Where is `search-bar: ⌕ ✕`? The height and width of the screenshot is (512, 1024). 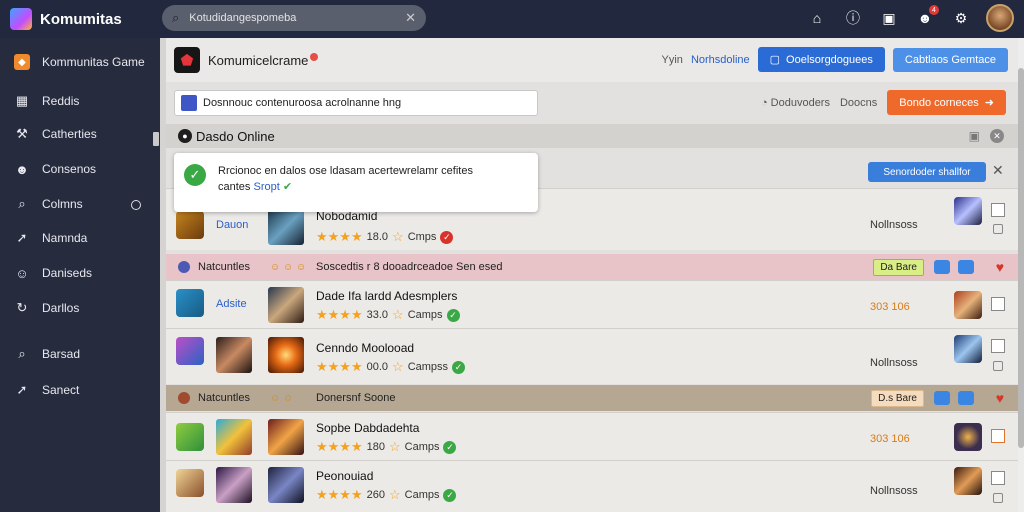 search-bar: ⌕ ✕ is located at coordinates (294, 18).